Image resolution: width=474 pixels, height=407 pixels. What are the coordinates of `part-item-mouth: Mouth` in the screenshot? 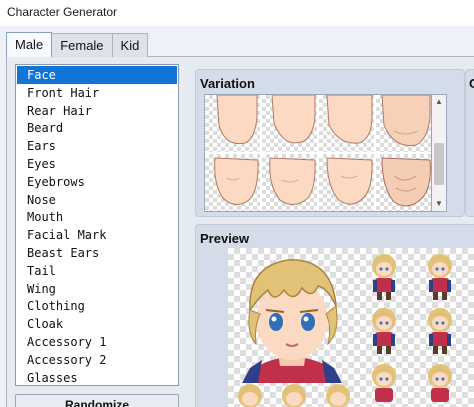 It's located at (97, 217).